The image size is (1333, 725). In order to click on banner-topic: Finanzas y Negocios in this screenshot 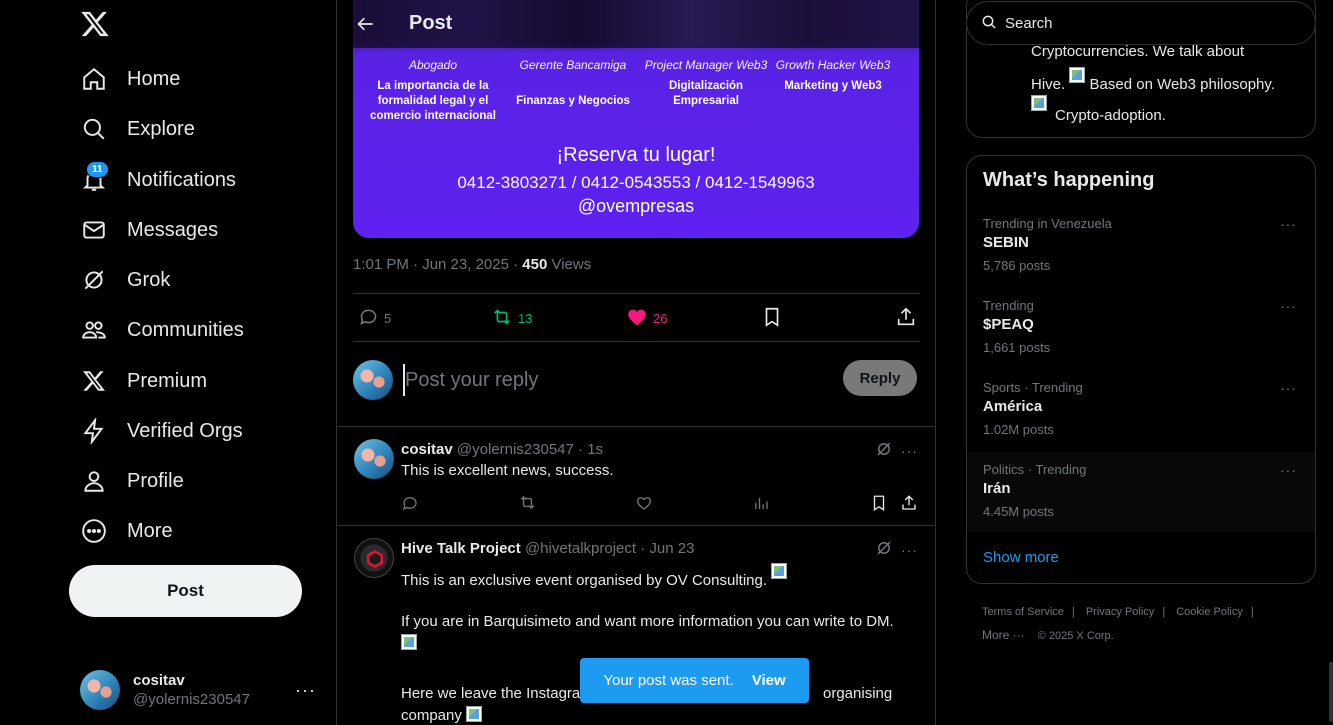, I will do `click(573, 101)`.